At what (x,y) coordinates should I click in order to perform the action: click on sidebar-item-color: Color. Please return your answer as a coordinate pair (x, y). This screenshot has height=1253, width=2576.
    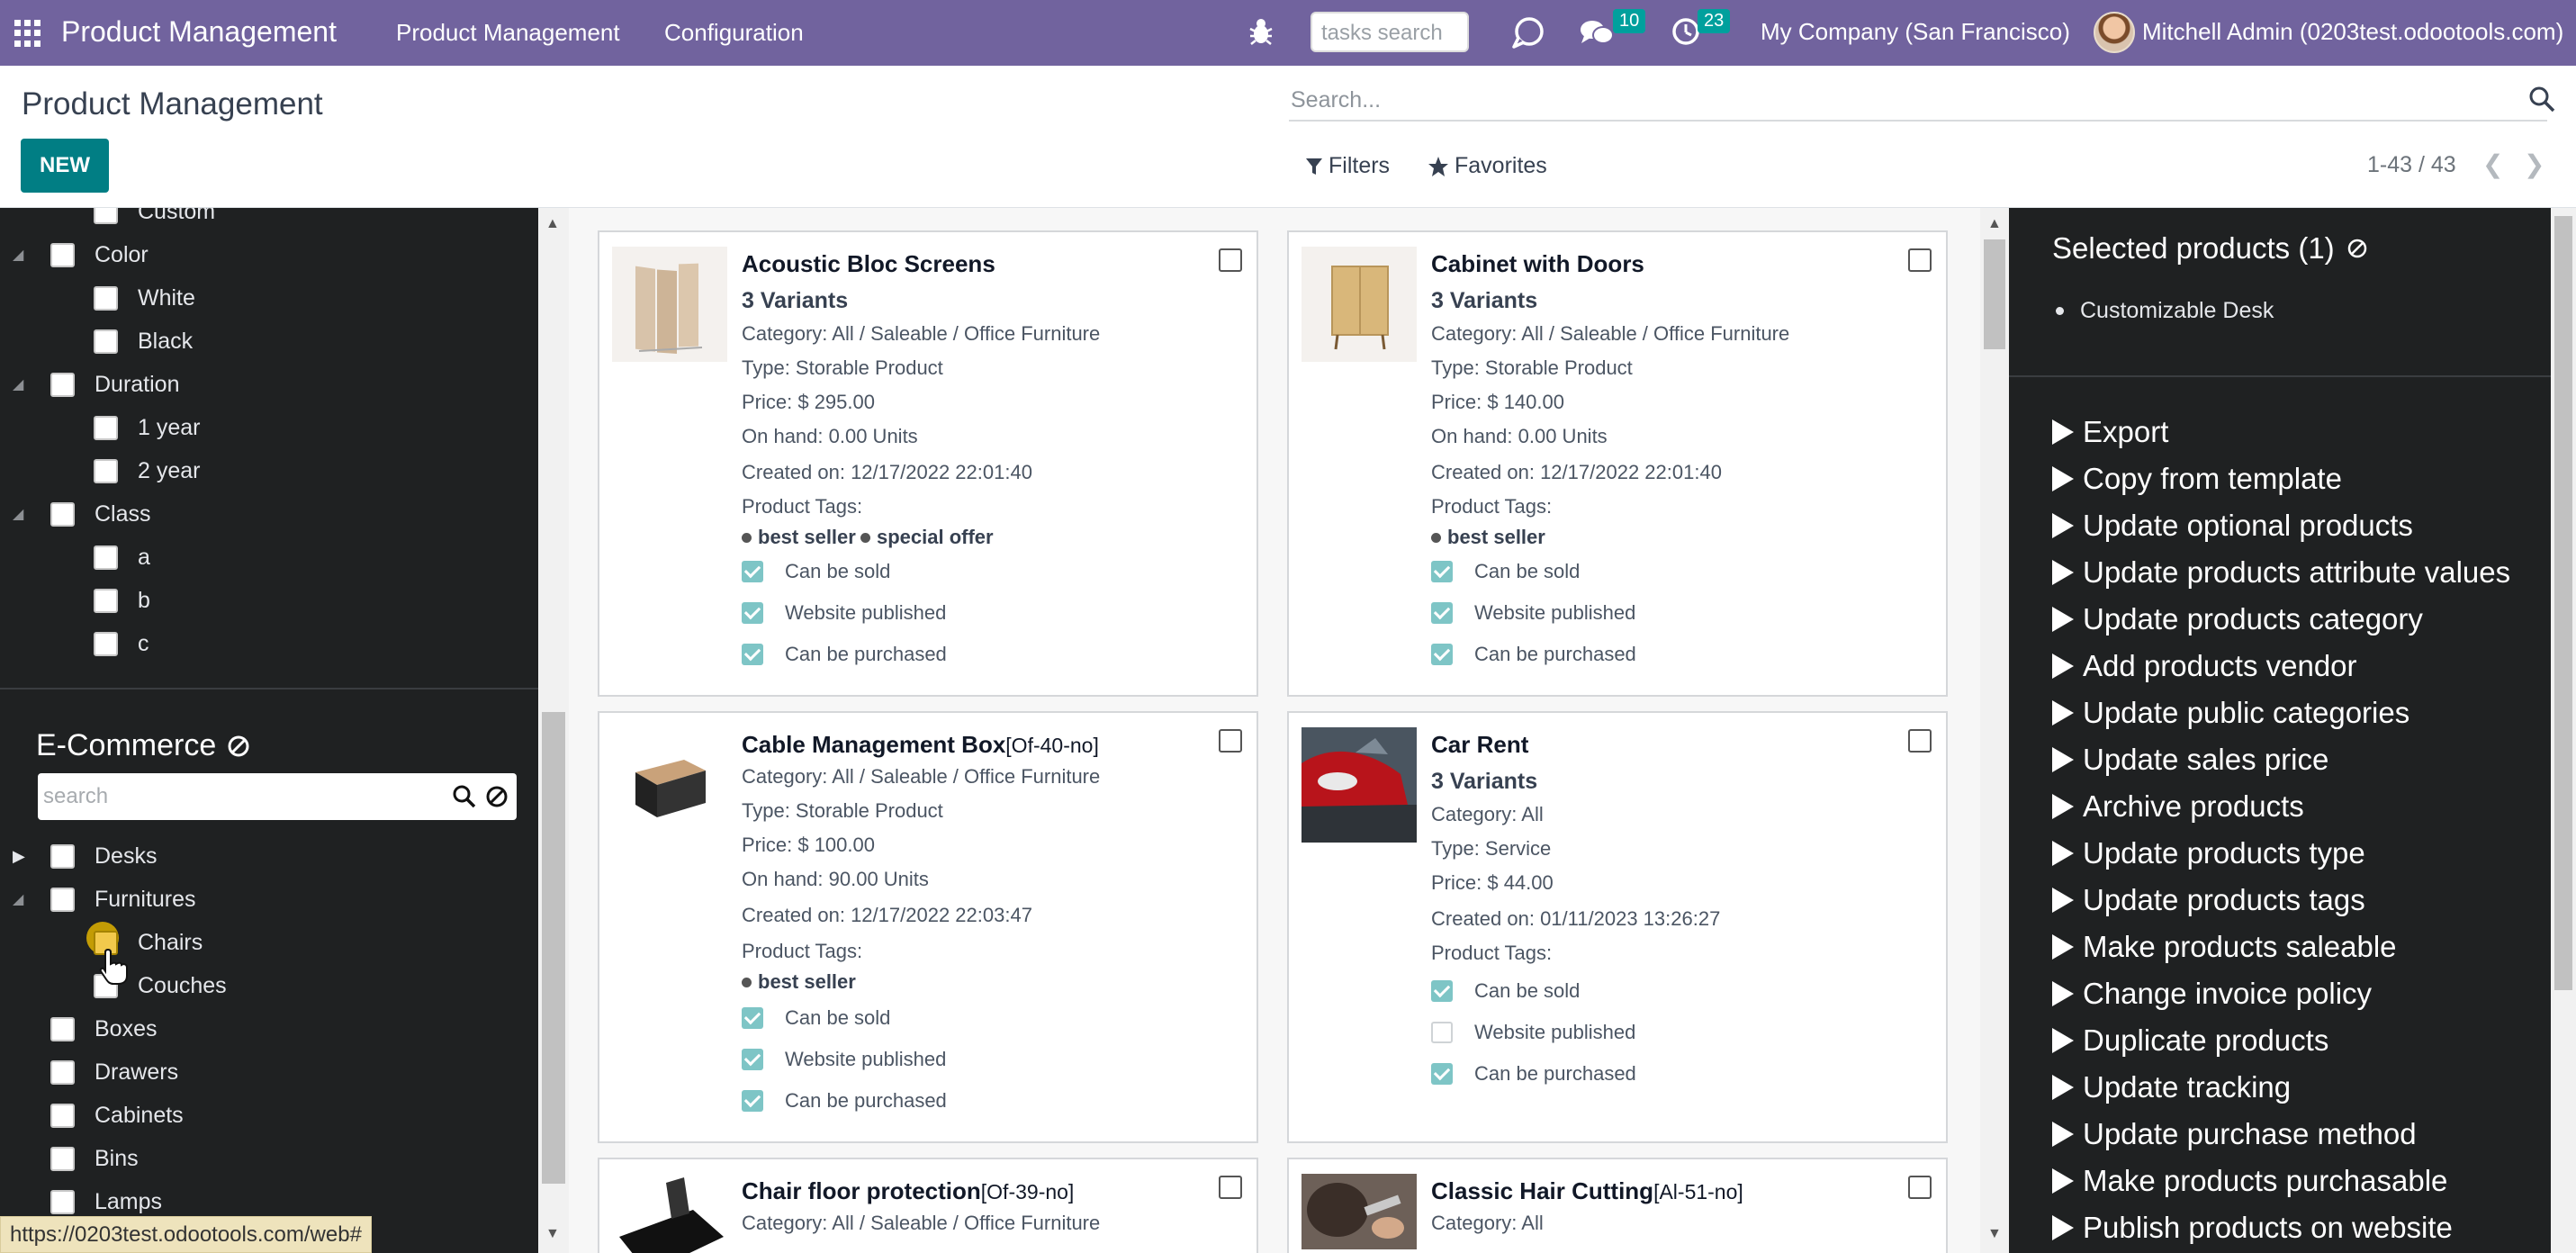
    Looking at the image, I should click on (99, 255).